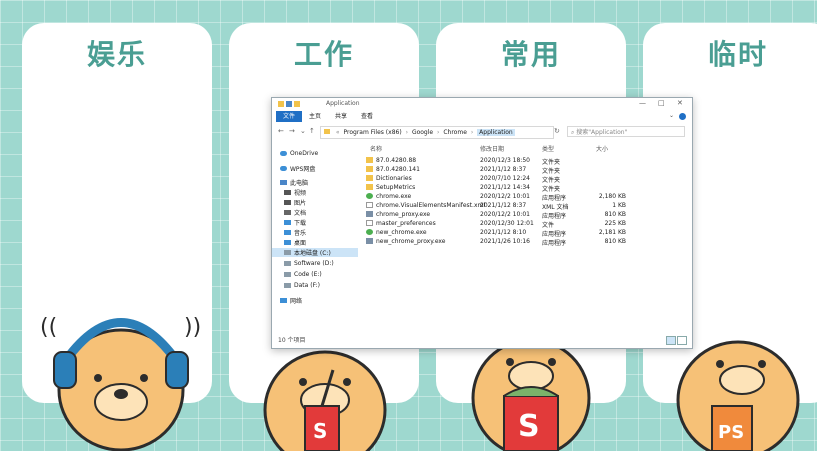 The height and width of the screenshot is (451, 817). Describe the element at coordinates (492, 148) in the screenshot. I see `column-header-date: 修改日期` at that location.